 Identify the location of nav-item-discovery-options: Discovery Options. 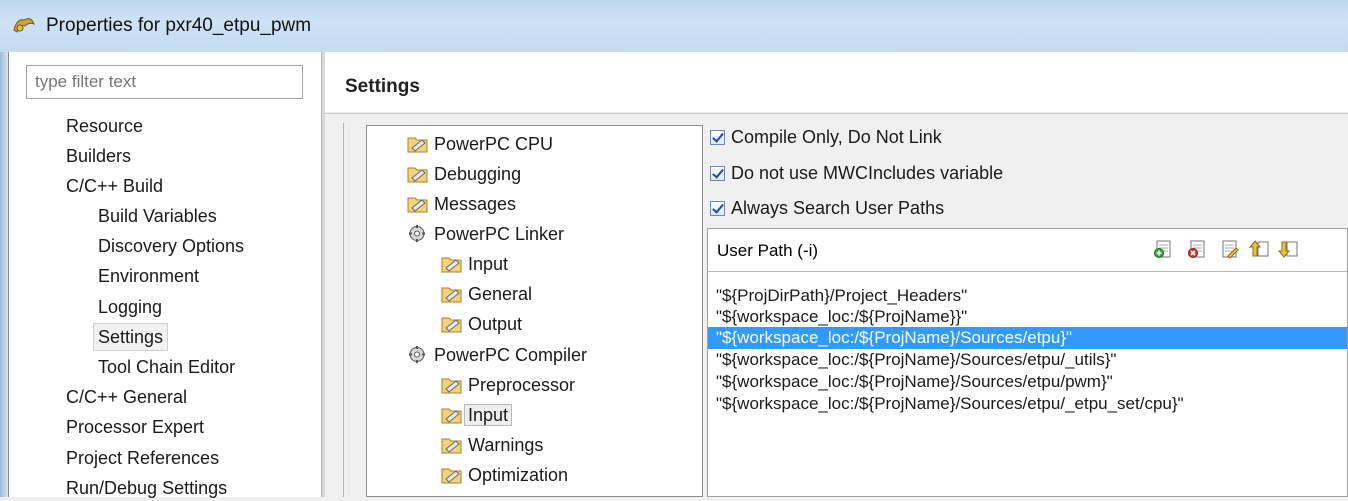
(171, 246).